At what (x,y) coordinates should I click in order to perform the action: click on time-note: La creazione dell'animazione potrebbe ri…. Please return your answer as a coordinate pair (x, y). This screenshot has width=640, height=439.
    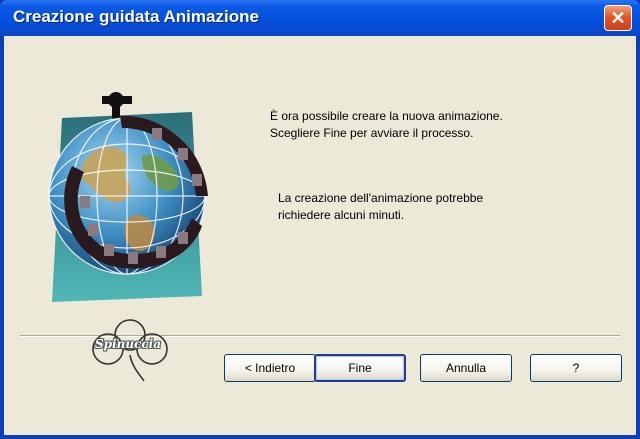
    Looking at the image, I should click on (380, 207).